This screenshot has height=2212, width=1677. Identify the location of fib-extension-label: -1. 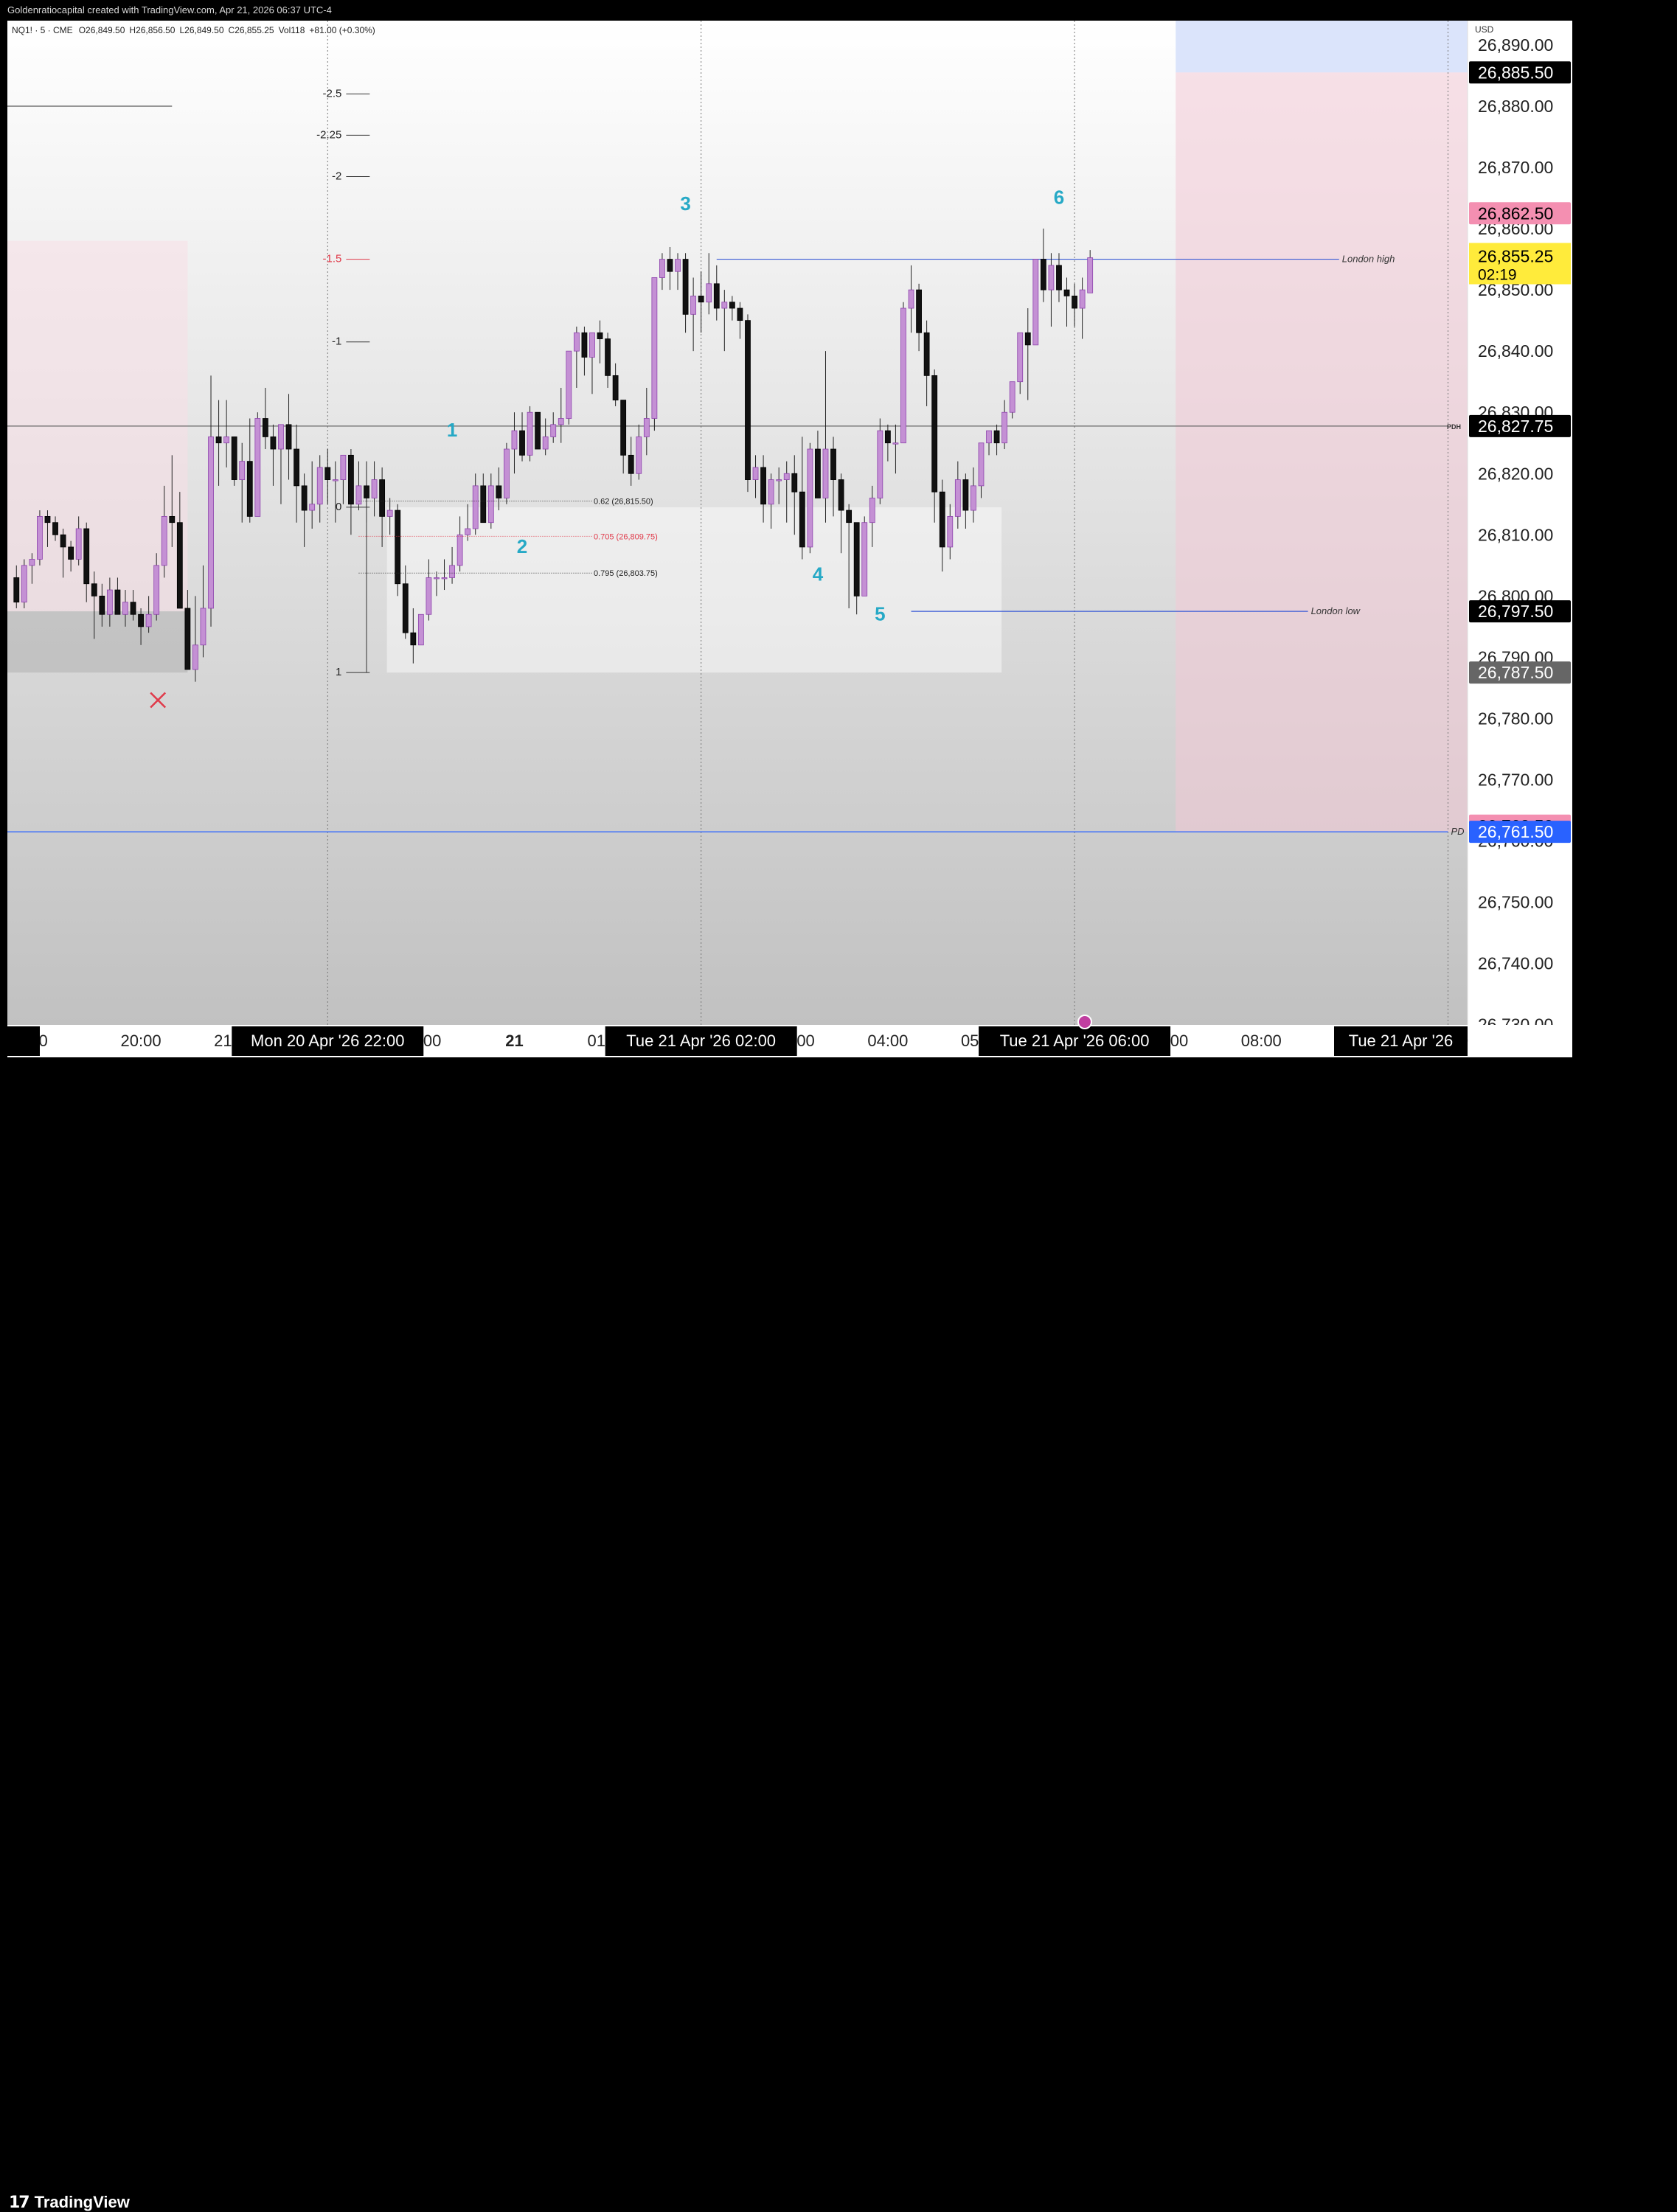
(336, 341).